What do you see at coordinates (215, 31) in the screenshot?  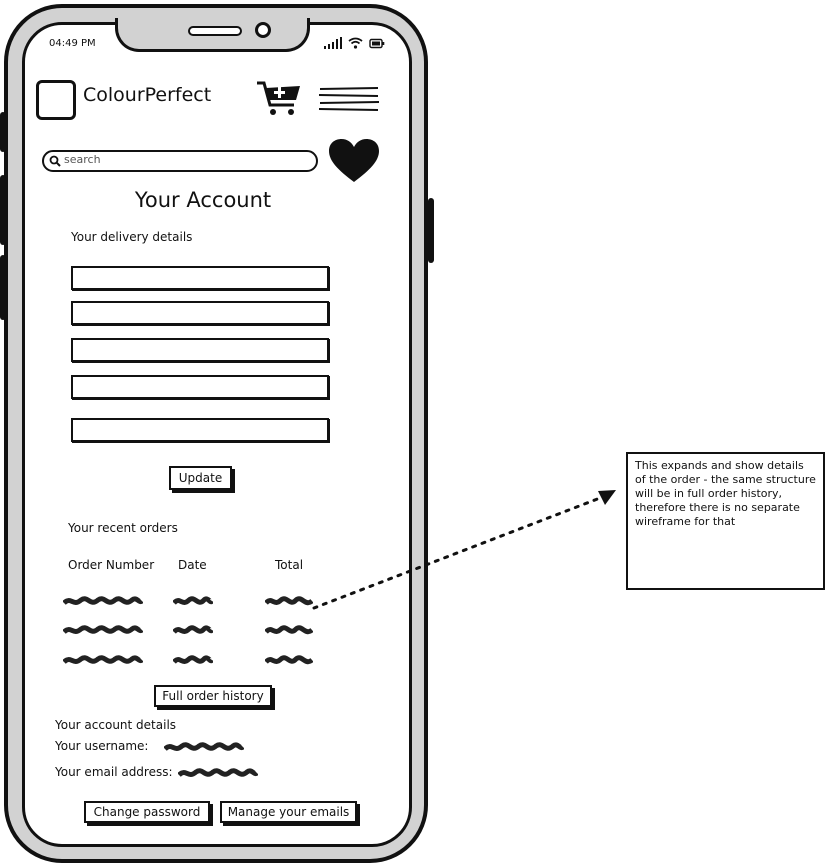 I see `speaker-icon` at bounding box center [215, 31].